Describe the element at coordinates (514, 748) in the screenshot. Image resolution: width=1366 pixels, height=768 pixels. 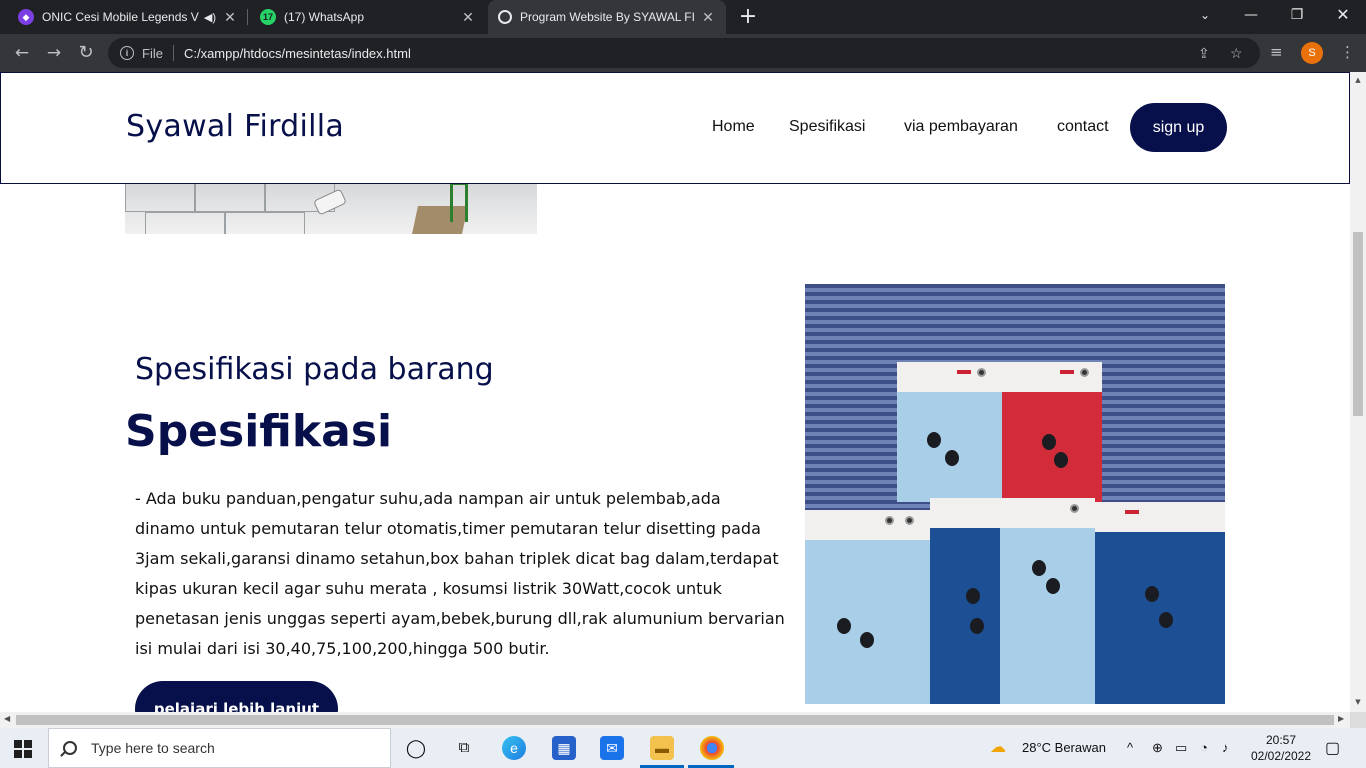
I see `edge-icon: e` at that location.